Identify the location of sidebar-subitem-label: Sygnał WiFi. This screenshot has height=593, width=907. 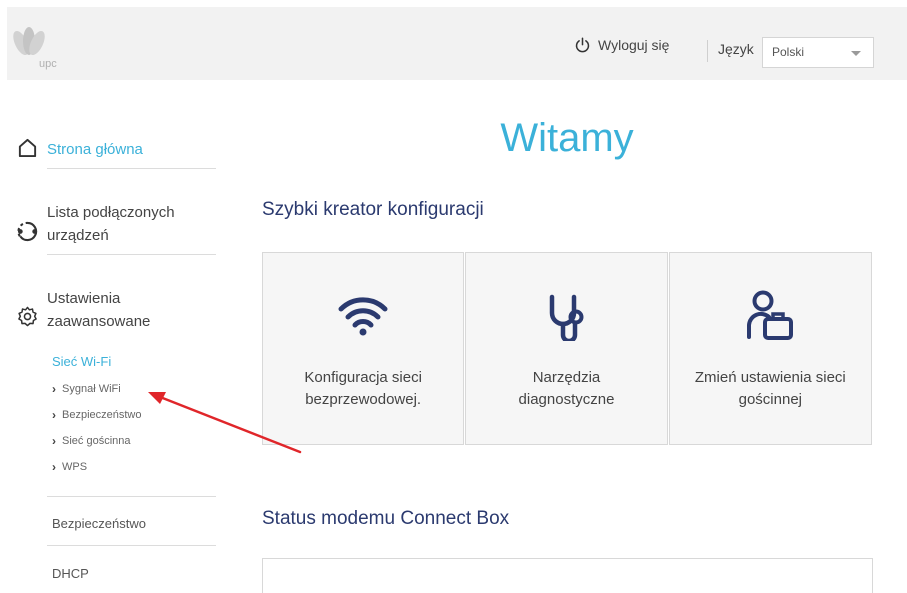
(91, 389).